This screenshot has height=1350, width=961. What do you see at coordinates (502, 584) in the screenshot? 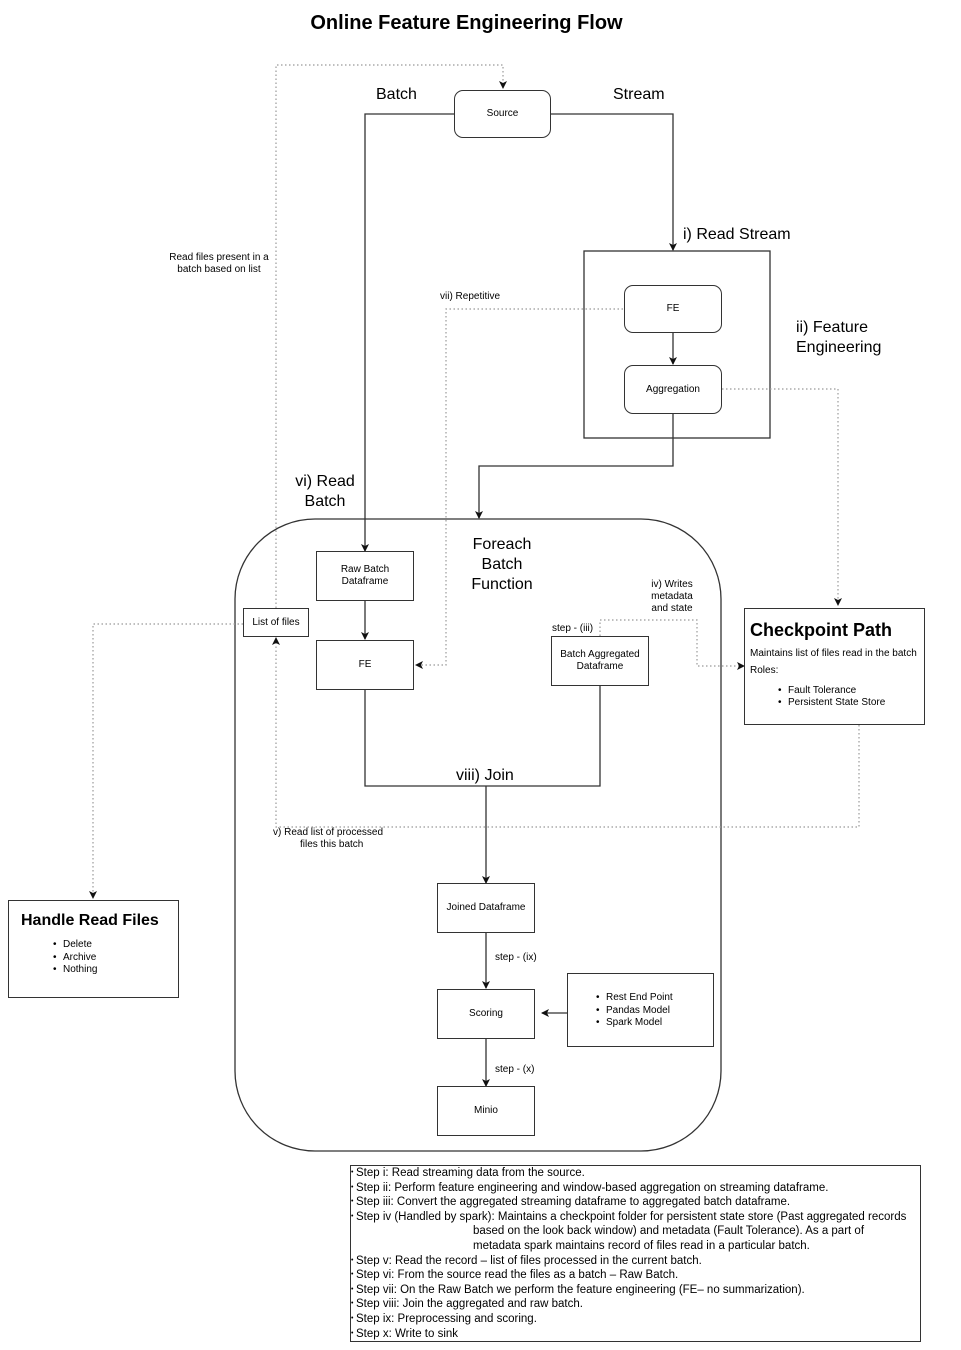
I see `foreach-label-line: Function` at bounding box center [502, 584].